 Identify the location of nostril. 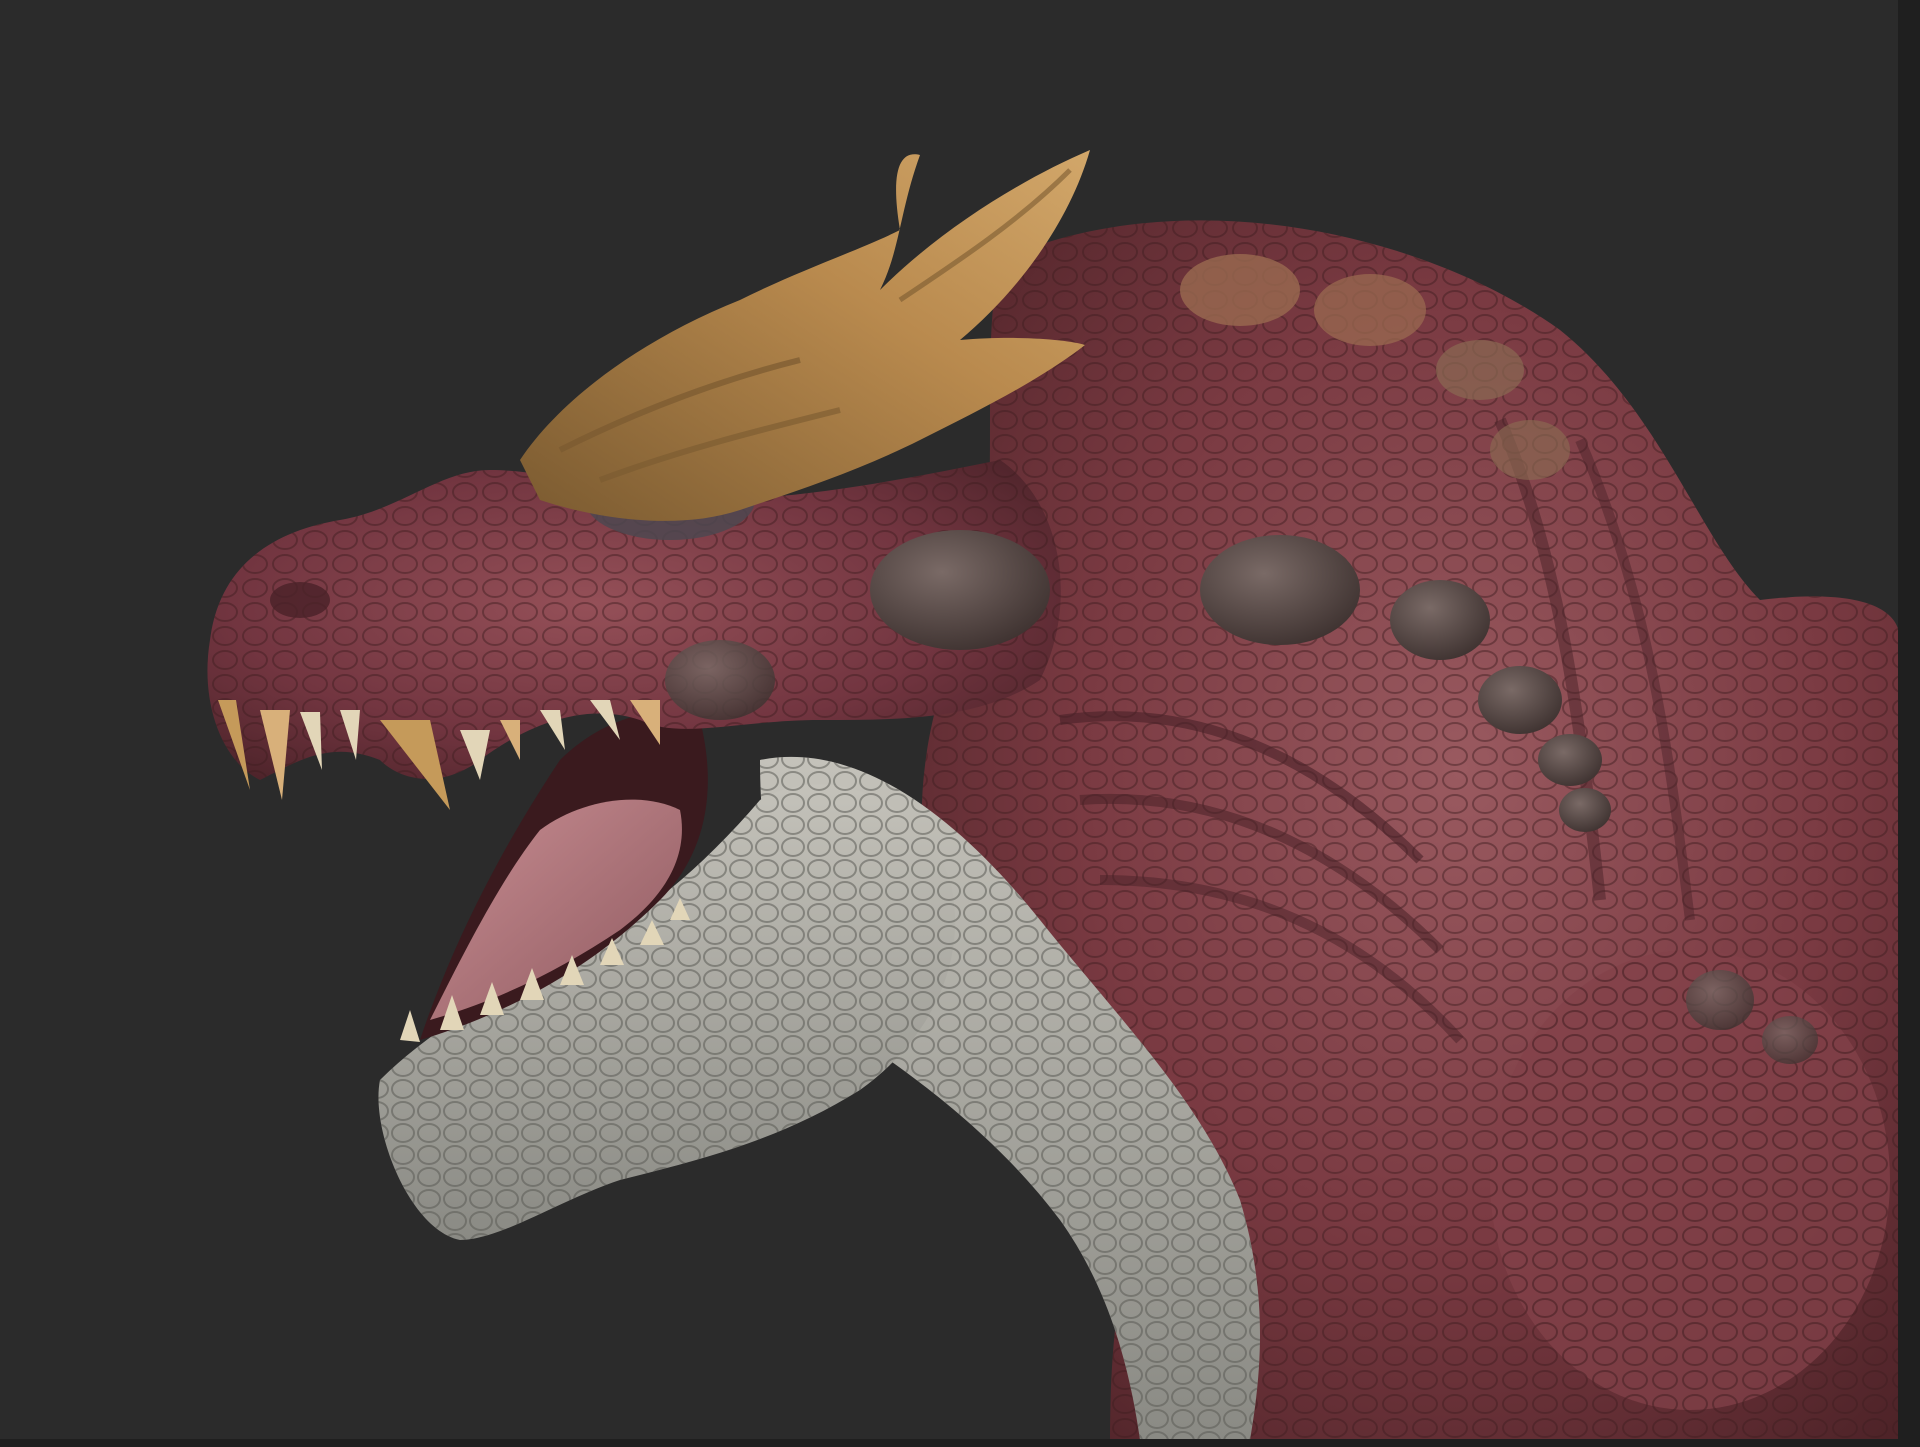
(300, 600).